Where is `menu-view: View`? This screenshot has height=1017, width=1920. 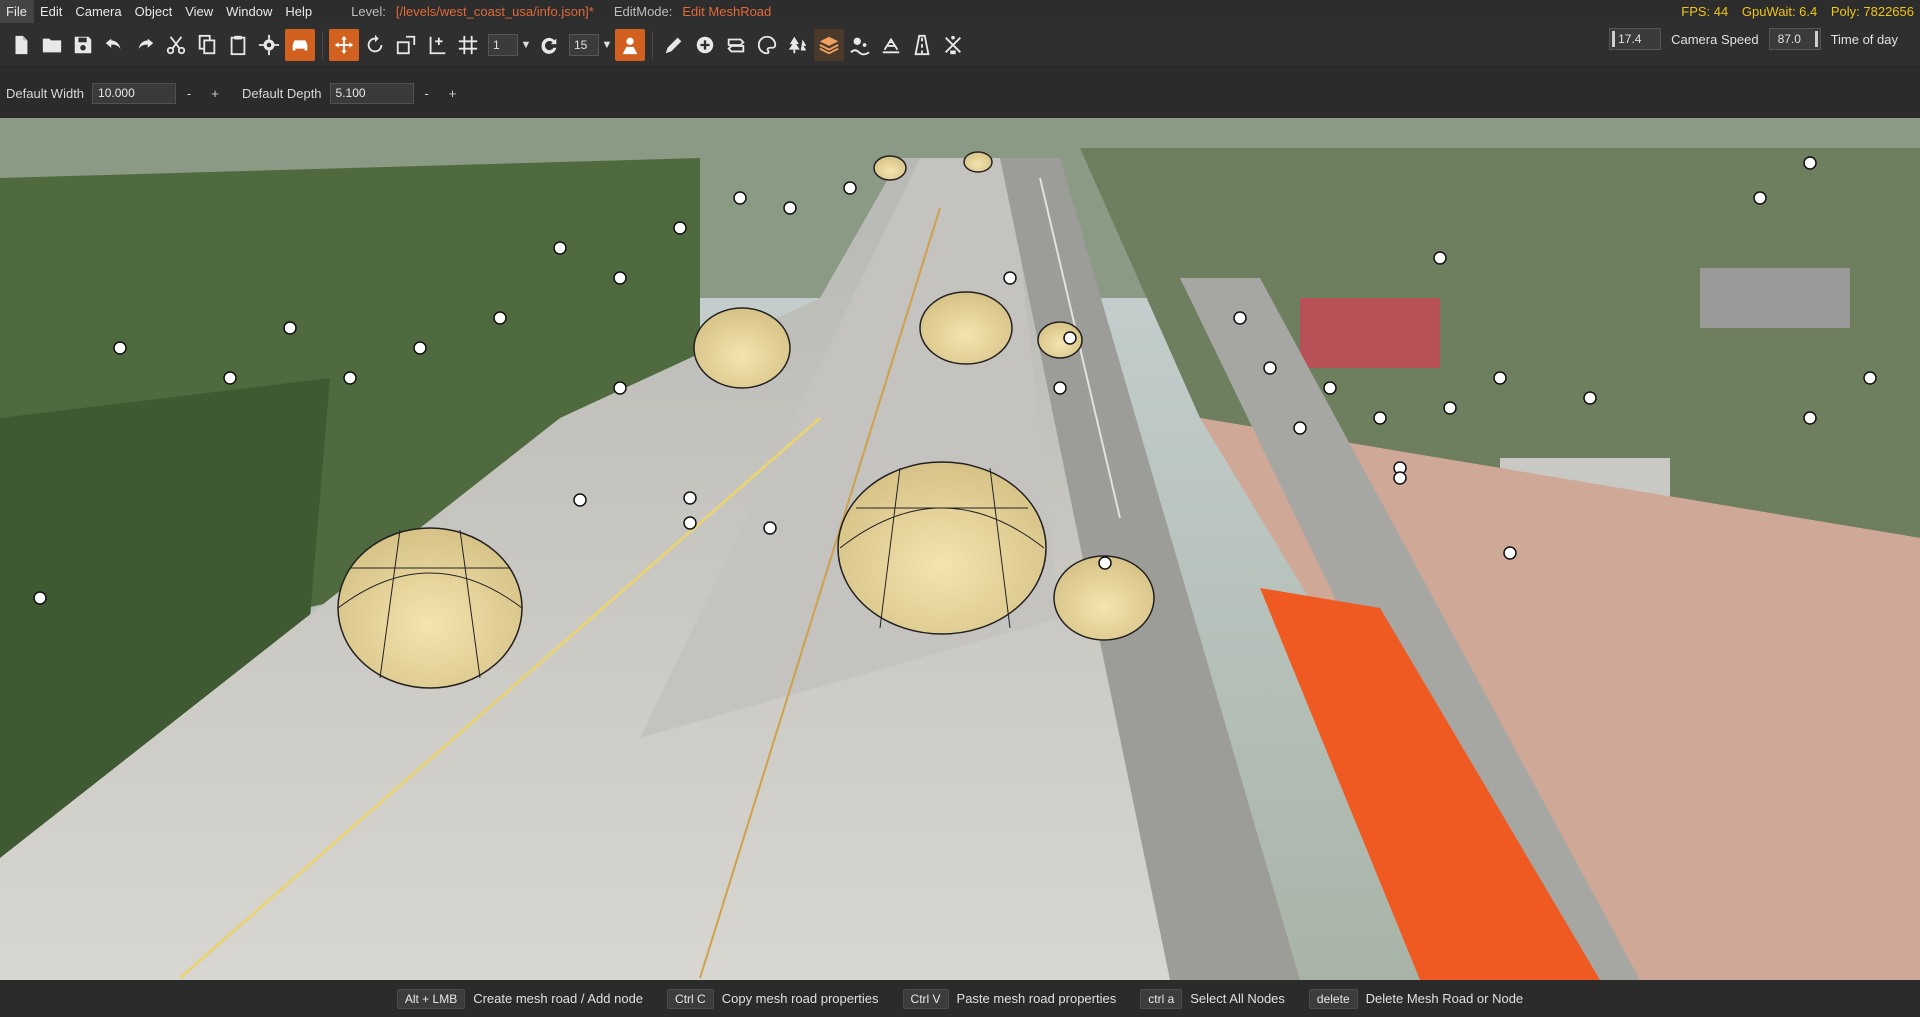
menu-view: View is located at coordinates (199, 11).